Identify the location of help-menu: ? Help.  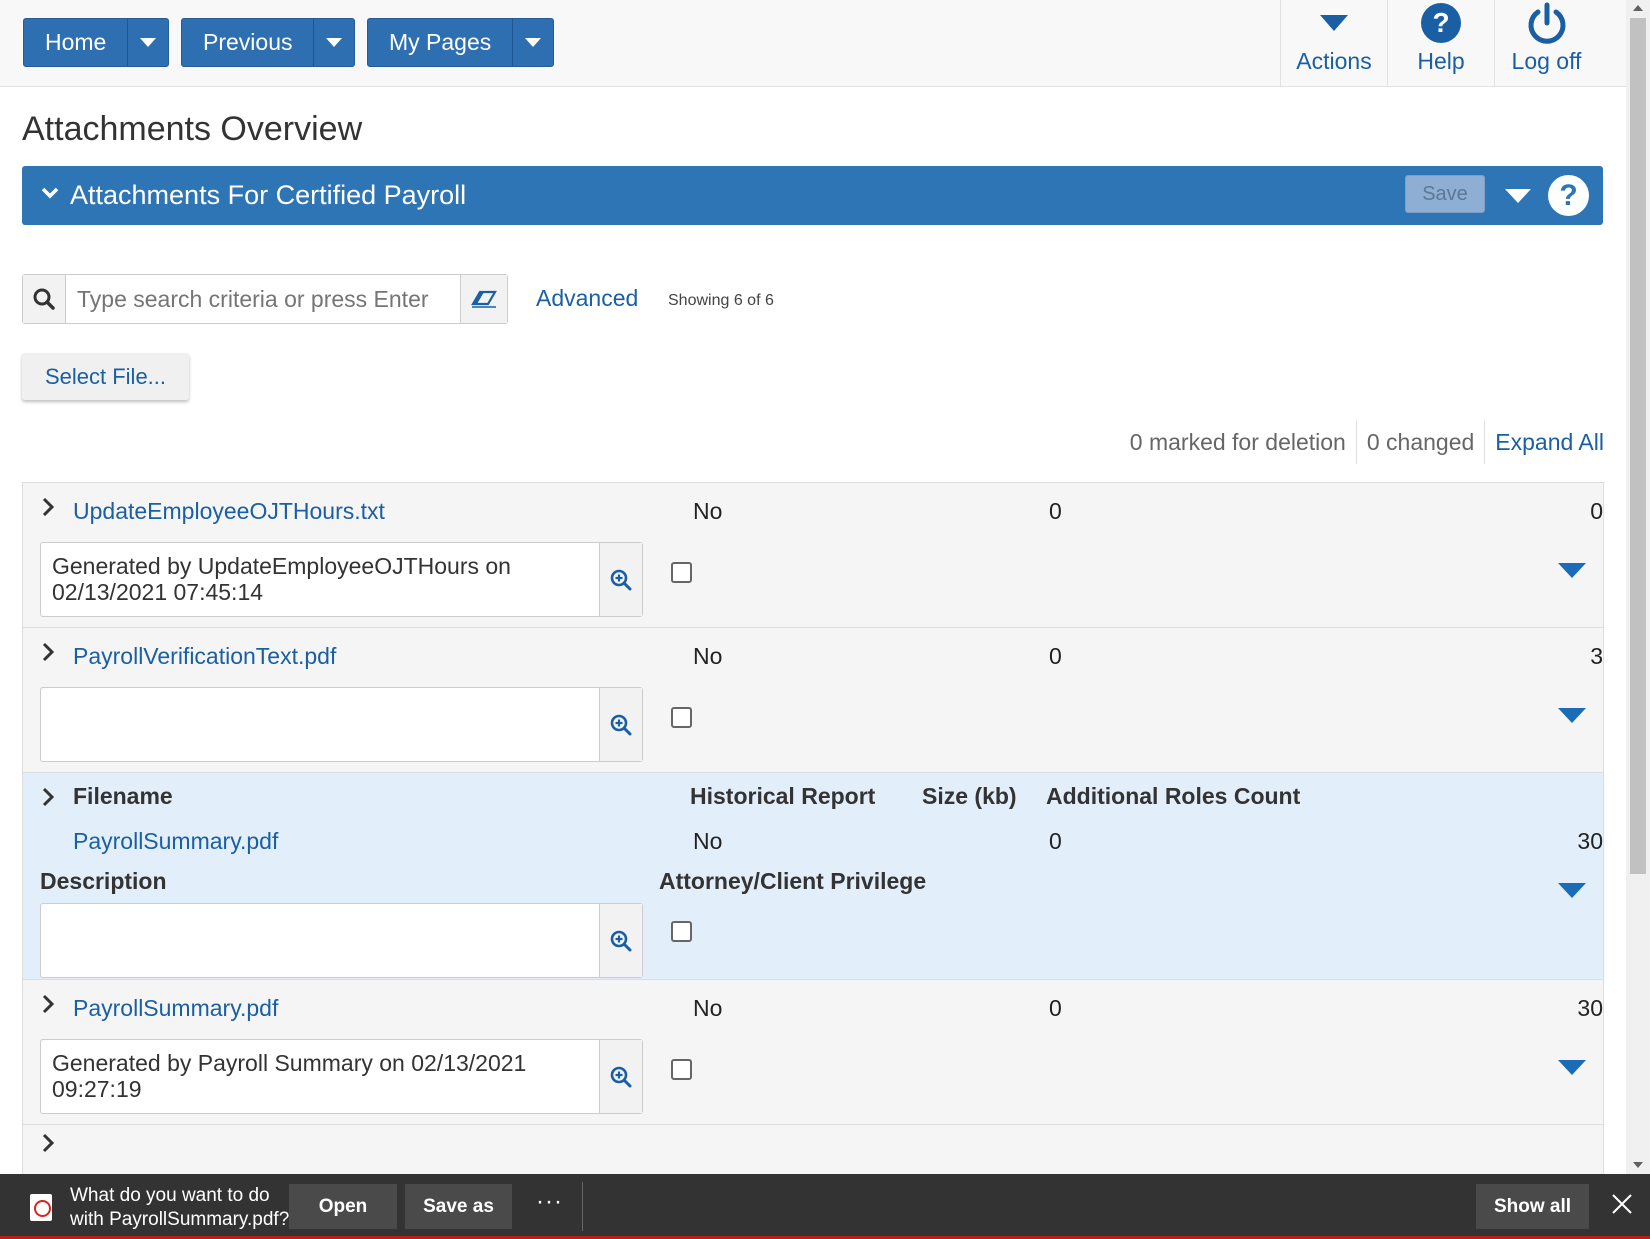
(1440, 43).